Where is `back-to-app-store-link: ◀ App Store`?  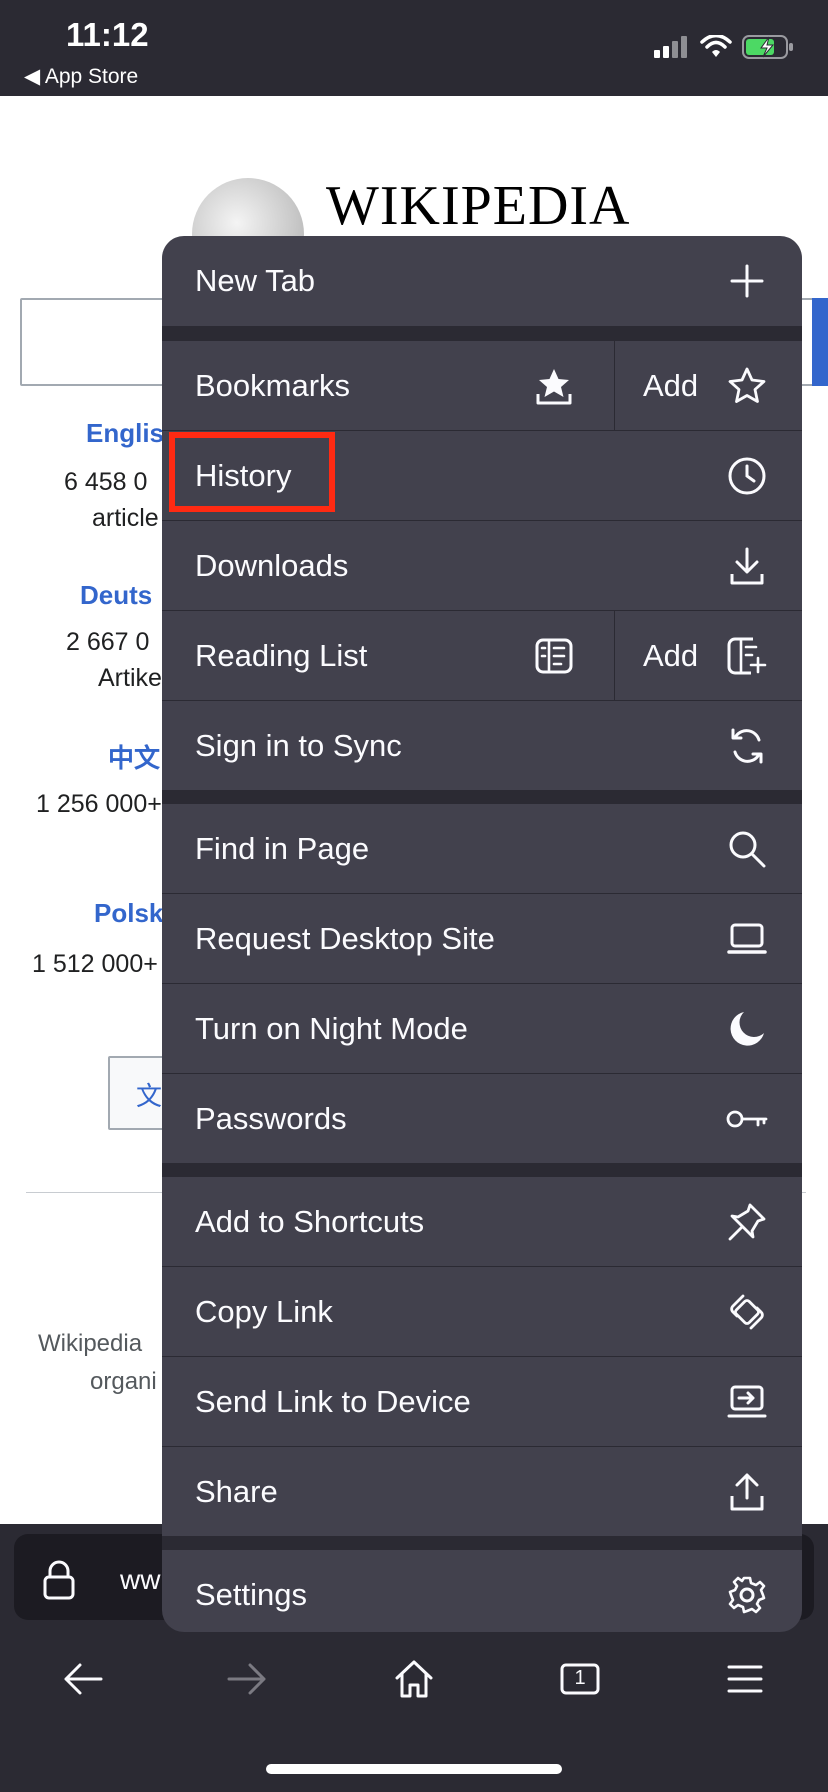 back-to-app-store-link: ◀ App Store is located at coordinates (81, 76).